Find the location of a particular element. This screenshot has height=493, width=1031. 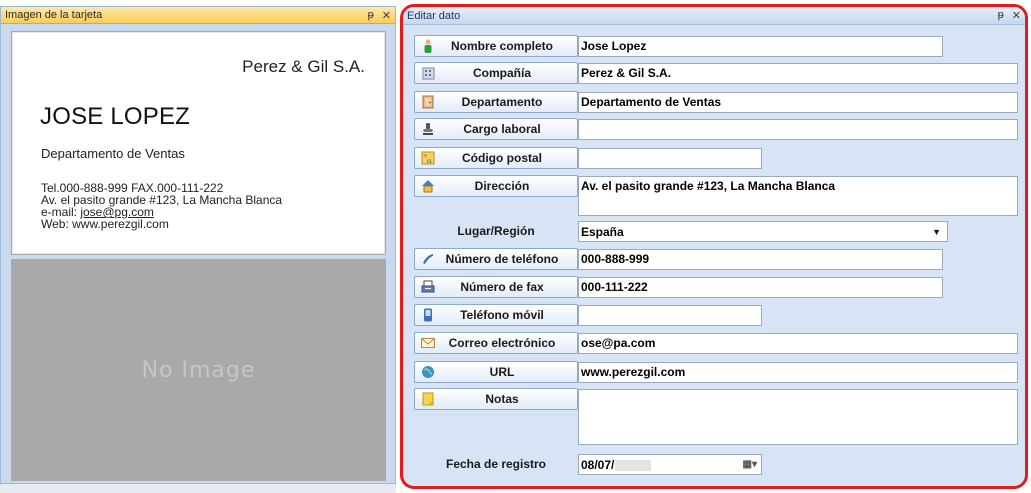

codigo-postal-button: 〒 01 Código postal is located at coordinates (496, 158).